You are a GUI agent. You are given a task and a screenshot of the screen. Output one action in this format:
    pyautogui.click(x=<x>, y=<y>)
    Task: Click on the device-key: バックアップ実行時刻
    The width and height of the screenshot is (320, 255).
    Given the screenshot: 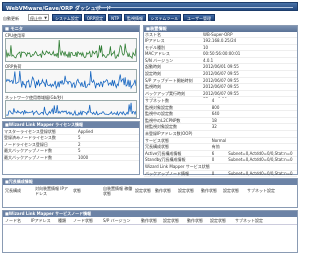 What is the action you would take?
    pyautogui.click(x=173, y=94)
    